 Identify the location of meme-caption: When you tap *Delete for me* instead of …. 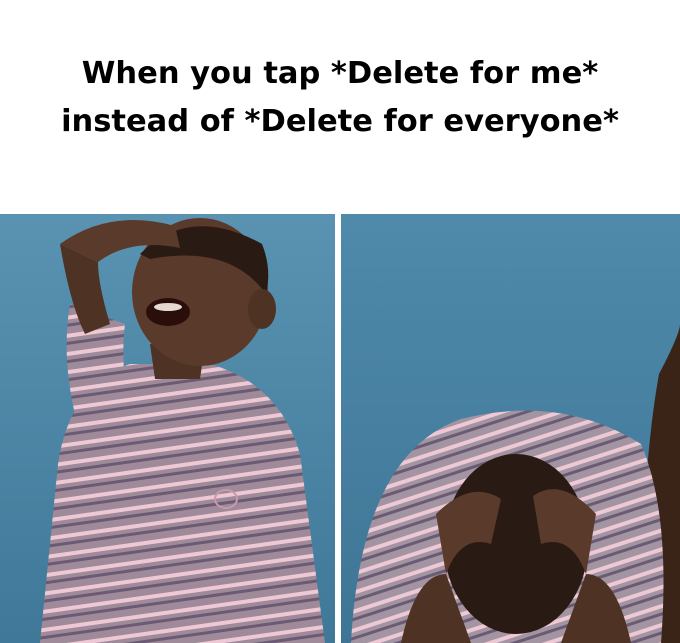
(340, 98).